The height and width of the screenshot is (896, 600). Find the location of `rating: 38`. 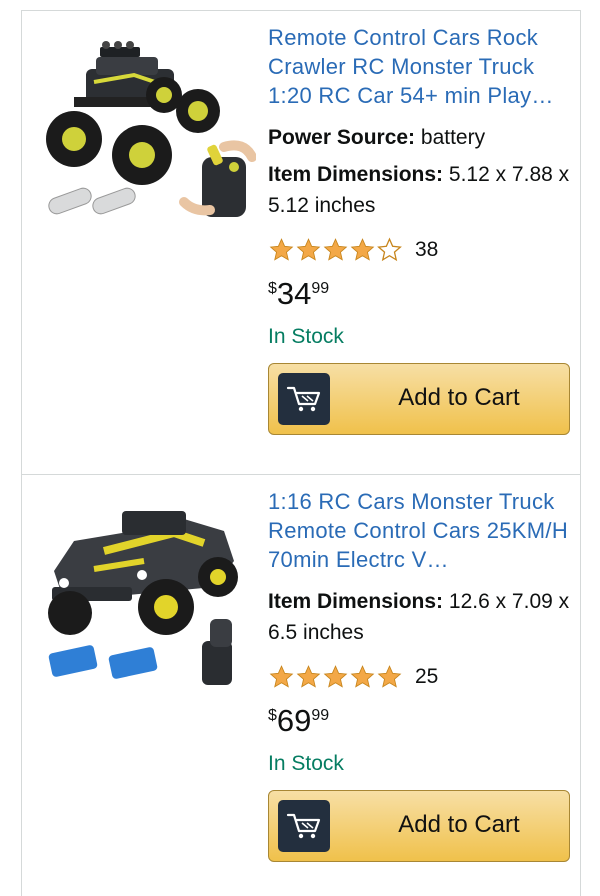

rating: 38 is located at coordinates (420, 250).